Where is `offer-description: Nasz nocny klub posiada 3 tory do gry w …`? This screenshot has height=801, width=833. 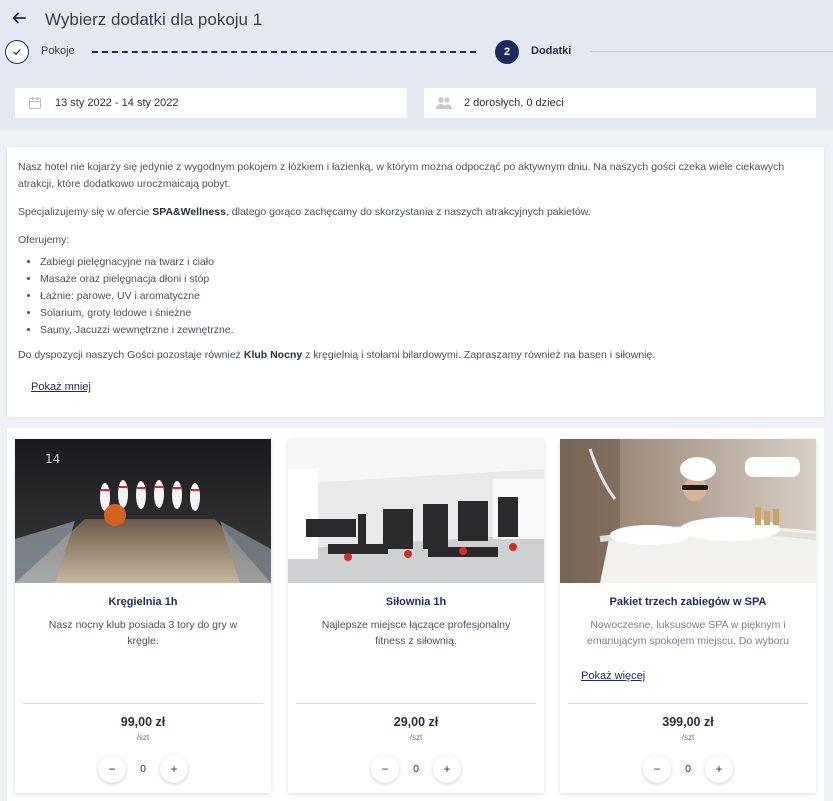
offer-description: Nasz nocny klub posiada 3 tory do gry w … is located at coordinates (143, 633).